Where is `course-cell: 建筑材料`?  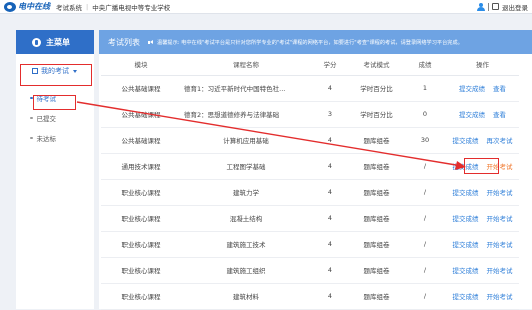
course-cell: 建筑材料 is located at coordinates (246, 296).